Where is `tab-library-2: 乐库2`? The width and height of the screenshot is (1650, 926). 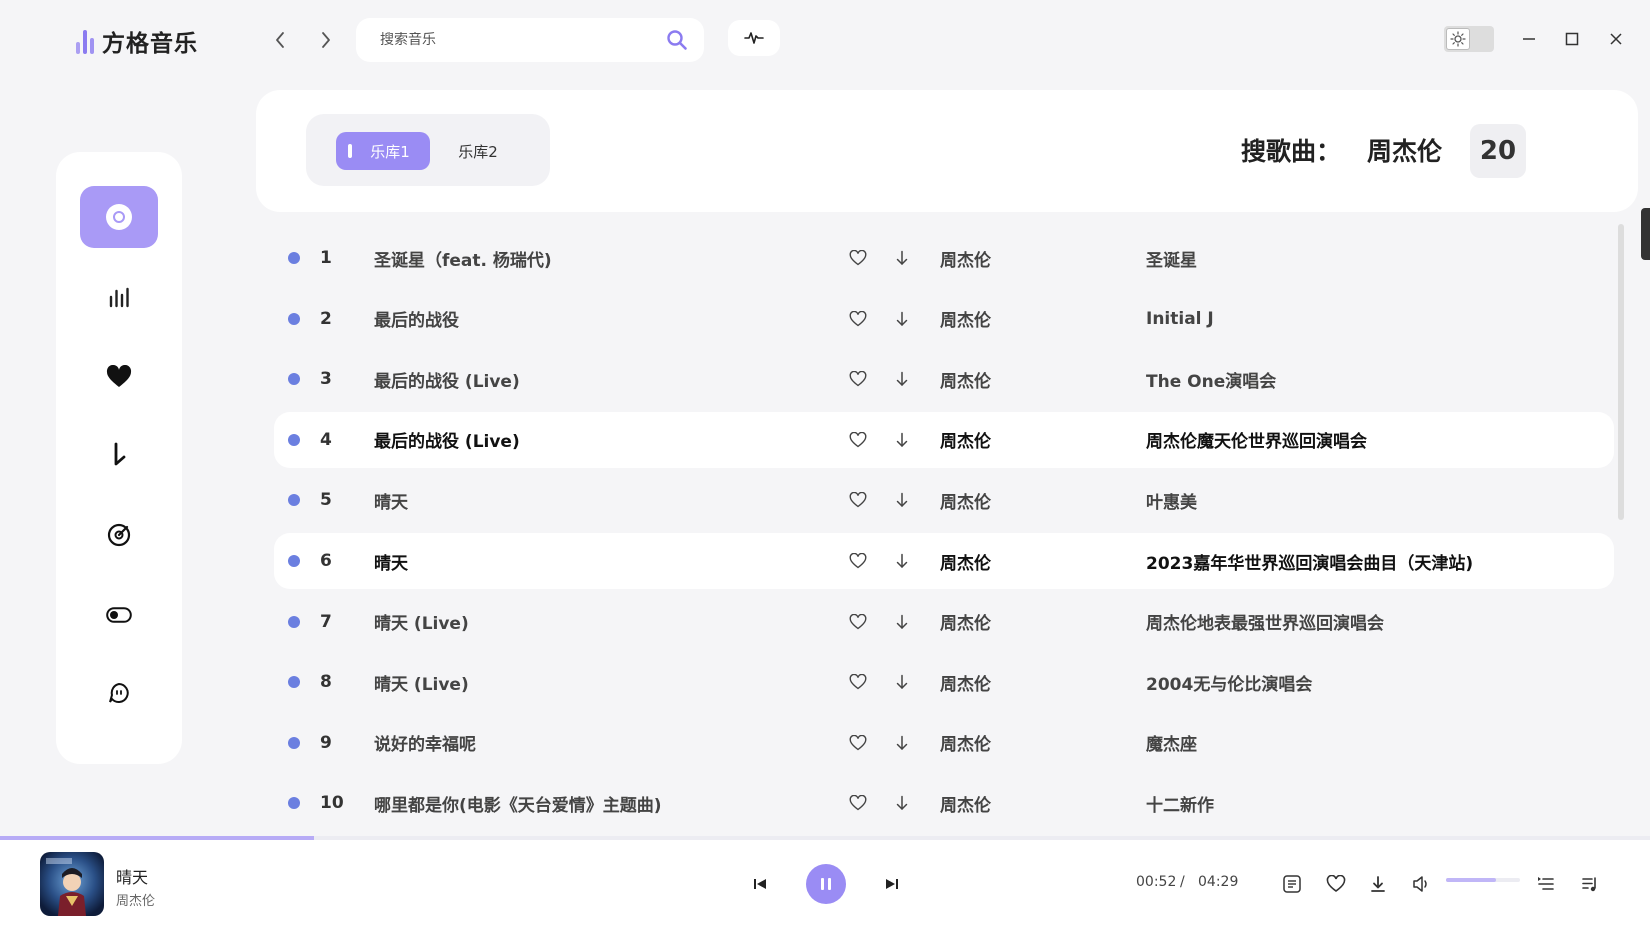
tab-library-2: 乐库2 is located at coordinates (478, 151).